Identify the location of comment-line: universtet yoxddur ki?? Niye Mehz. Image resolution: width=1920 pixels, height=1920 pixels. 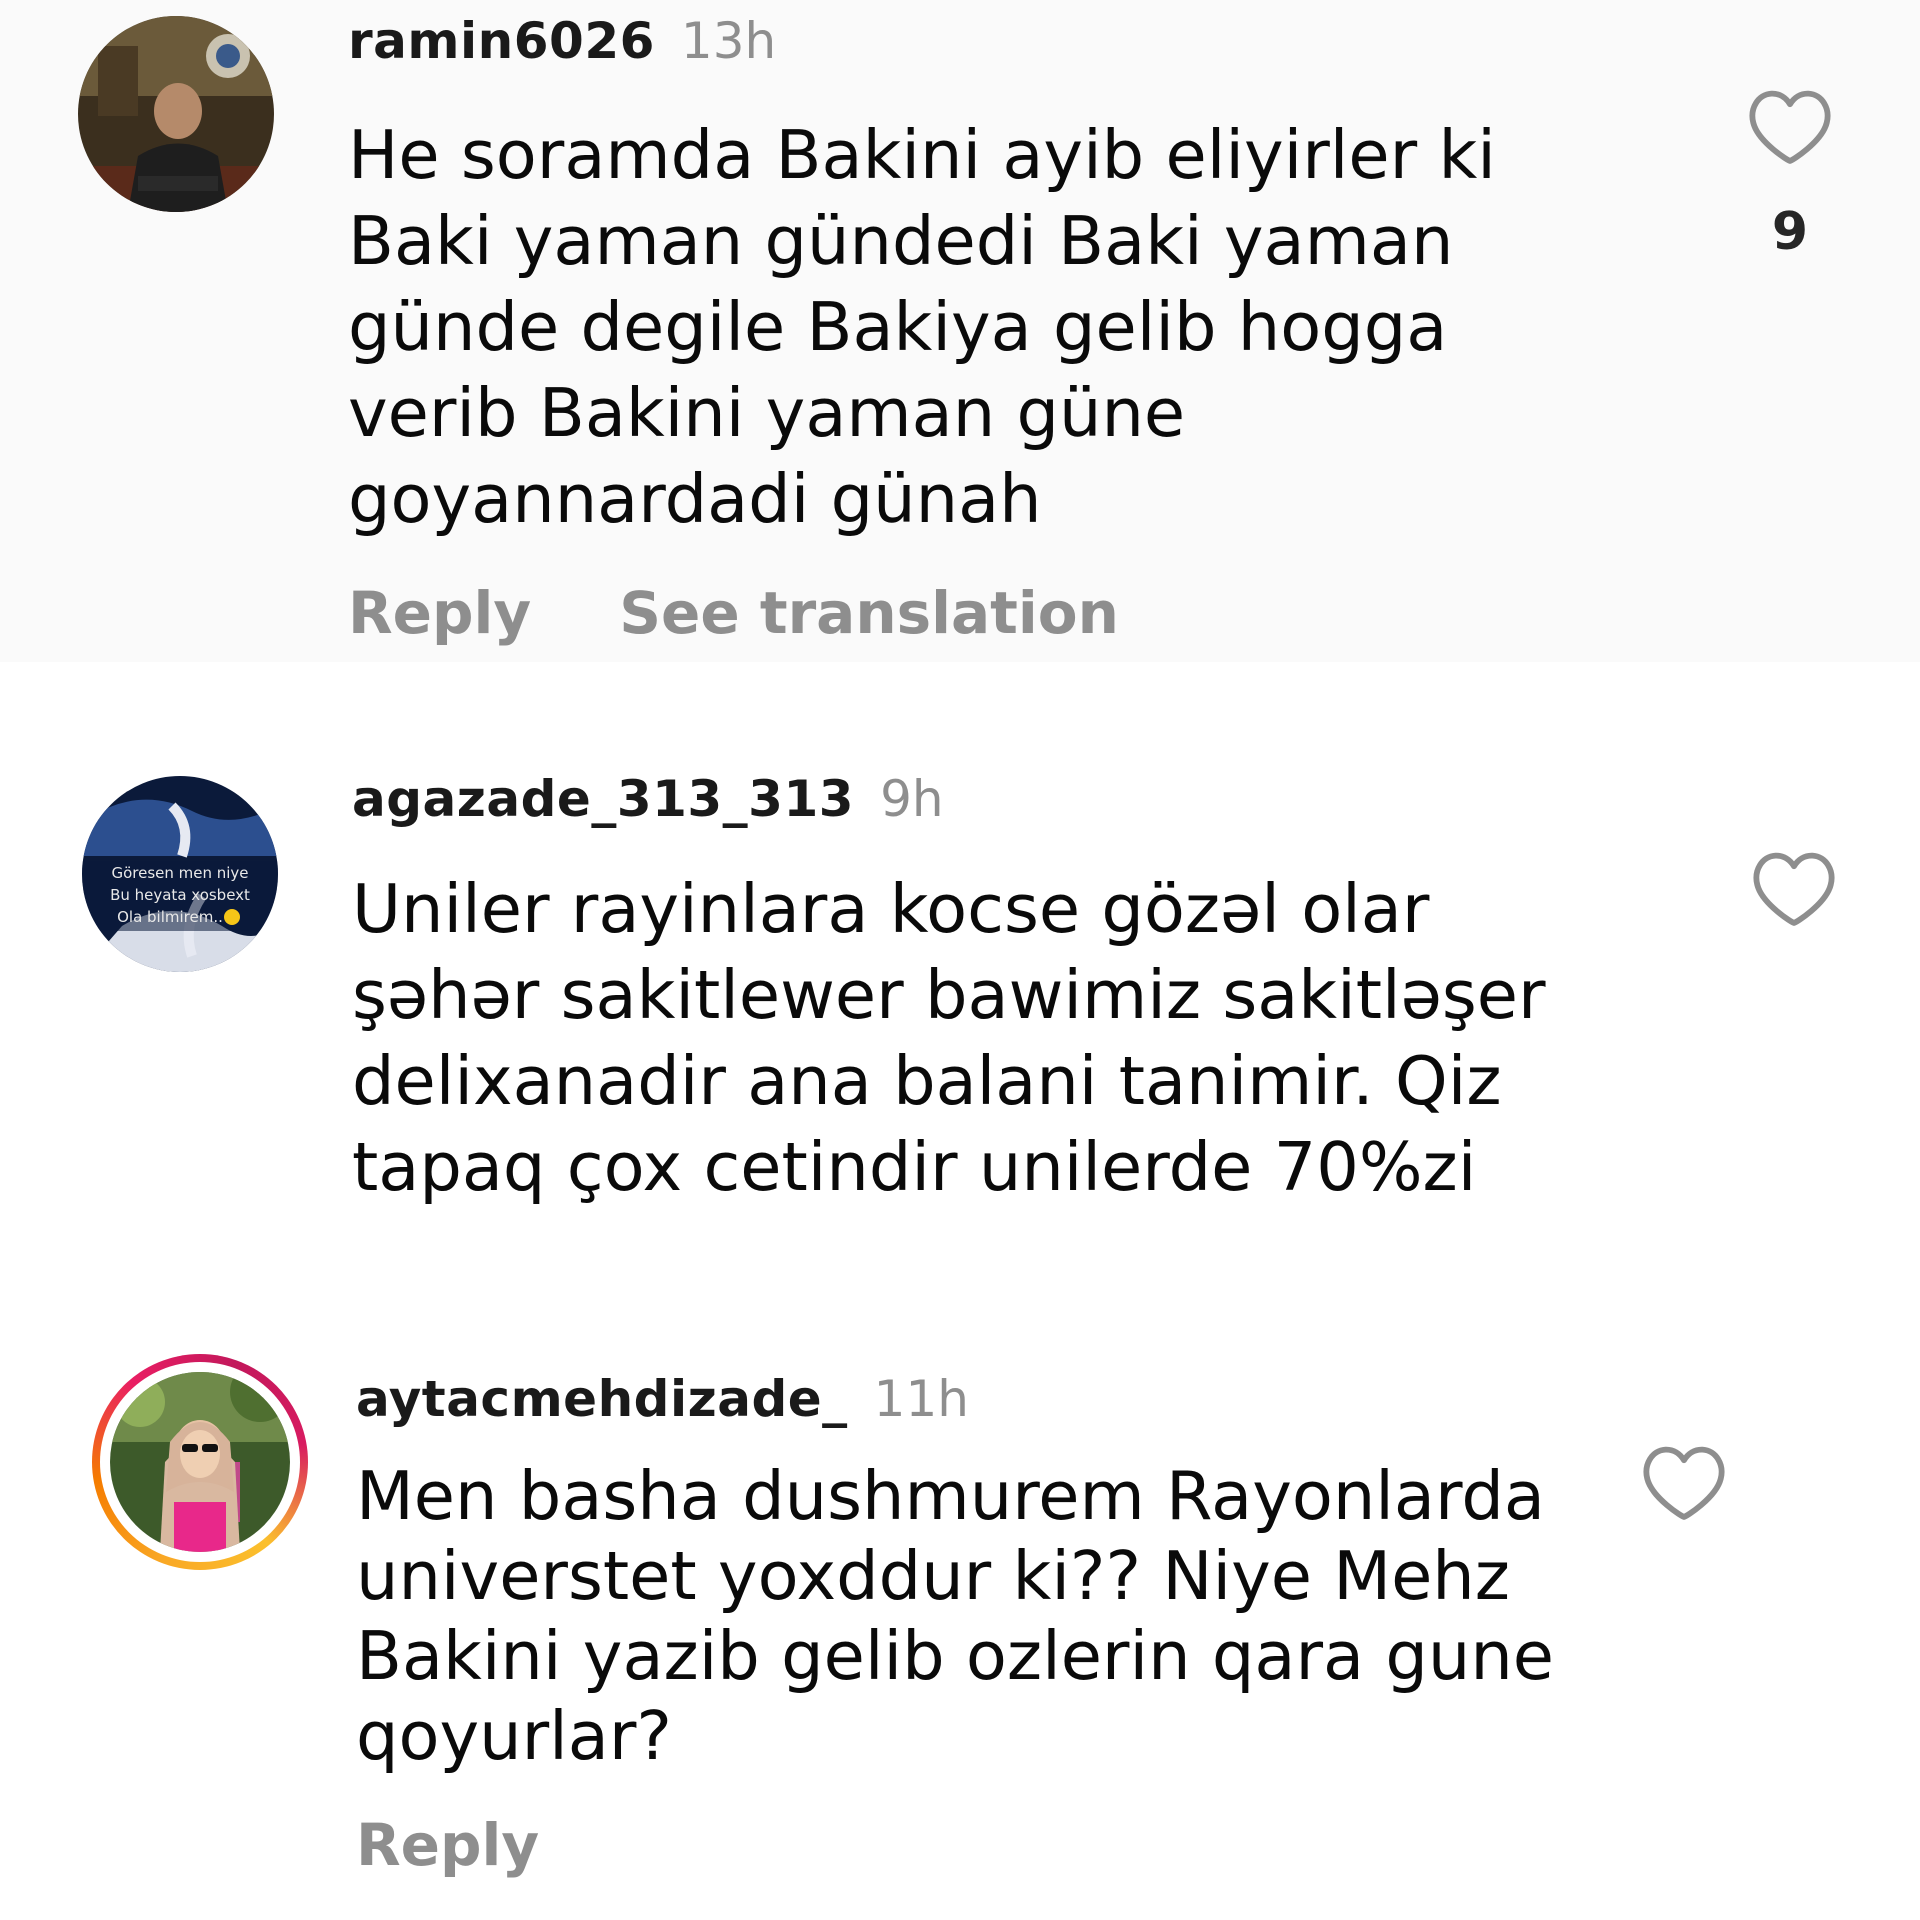
(933, 1576).